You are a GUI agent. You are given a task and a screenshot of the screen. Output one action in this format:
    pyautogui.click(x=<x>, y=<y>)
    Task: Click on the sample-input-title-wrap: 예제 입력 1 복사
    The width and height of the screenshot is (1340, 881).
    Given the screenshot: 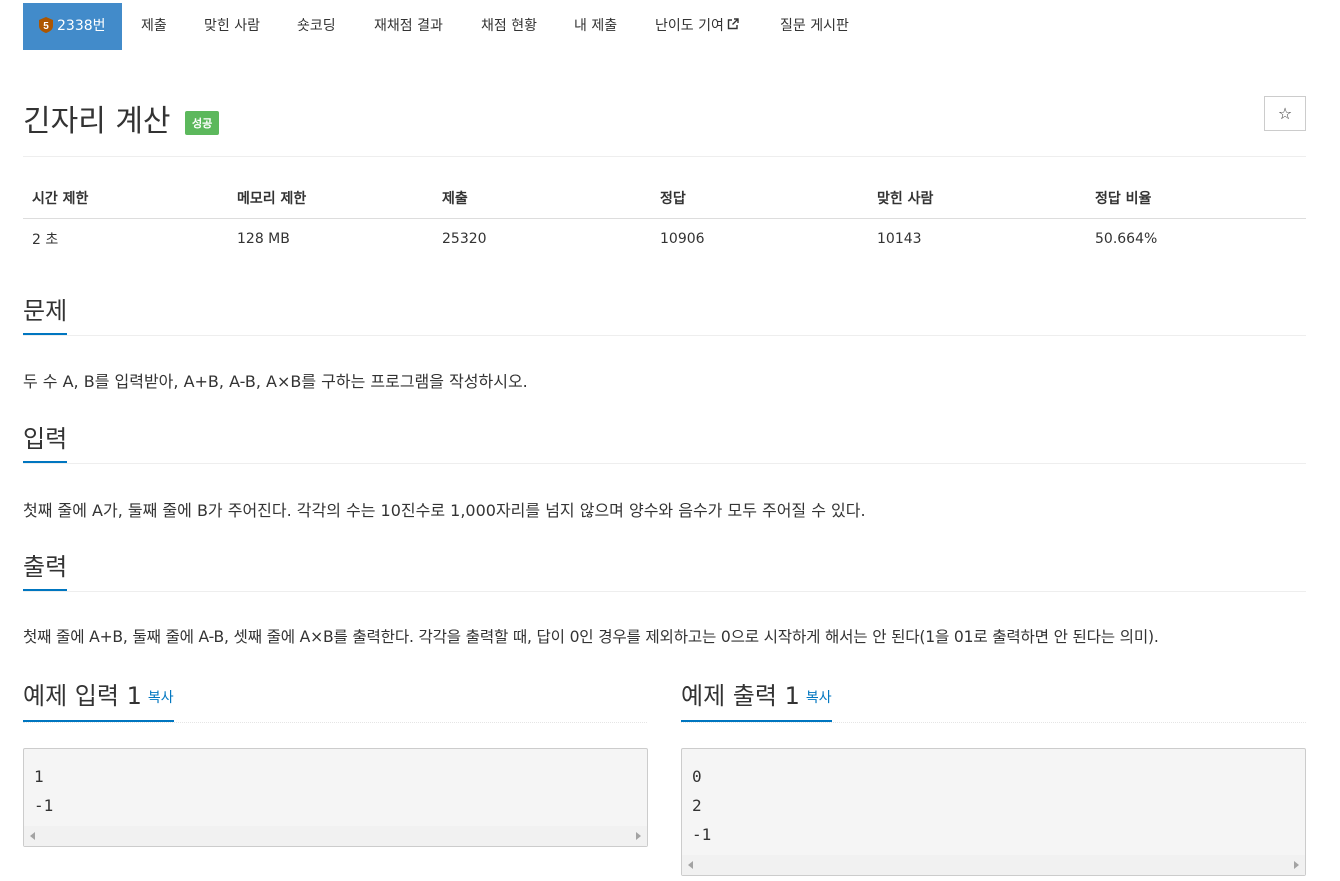 What is the action you would take?
    pyautogui.click(x=98, y=701)
    